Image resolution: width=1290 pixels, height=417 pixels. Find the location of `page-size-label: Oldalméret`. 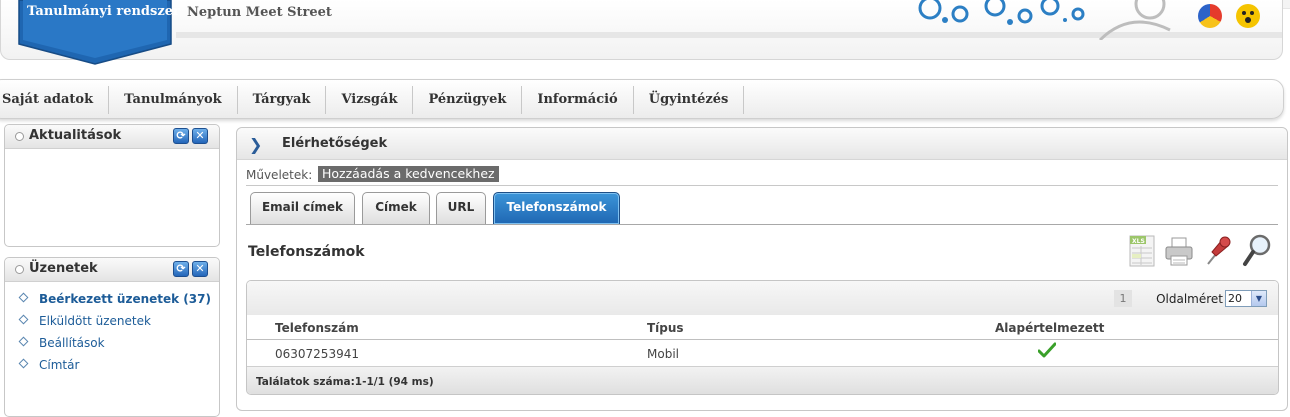

page-size-label: Oldalméret is located at coordinates (1189, 299).